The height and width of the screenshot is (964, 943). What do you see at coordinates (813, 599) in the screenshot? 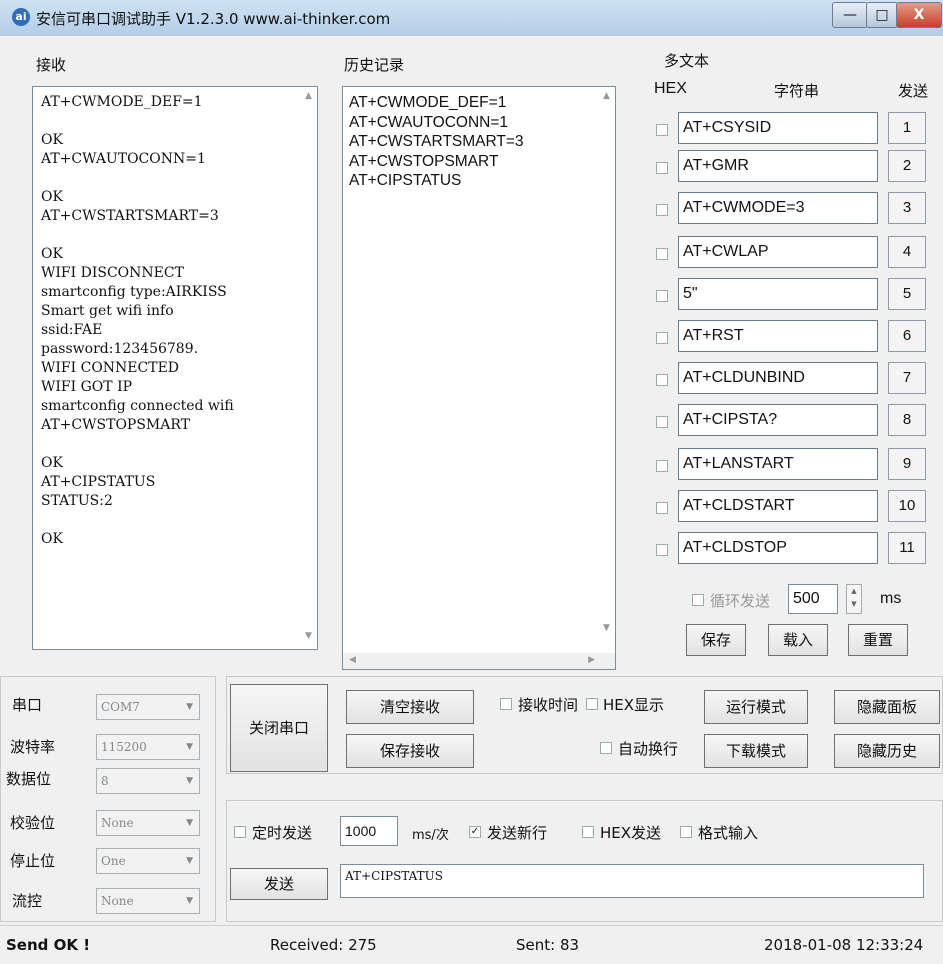
I see `loop-interval-input: 500` at bounding box center [813, 599].